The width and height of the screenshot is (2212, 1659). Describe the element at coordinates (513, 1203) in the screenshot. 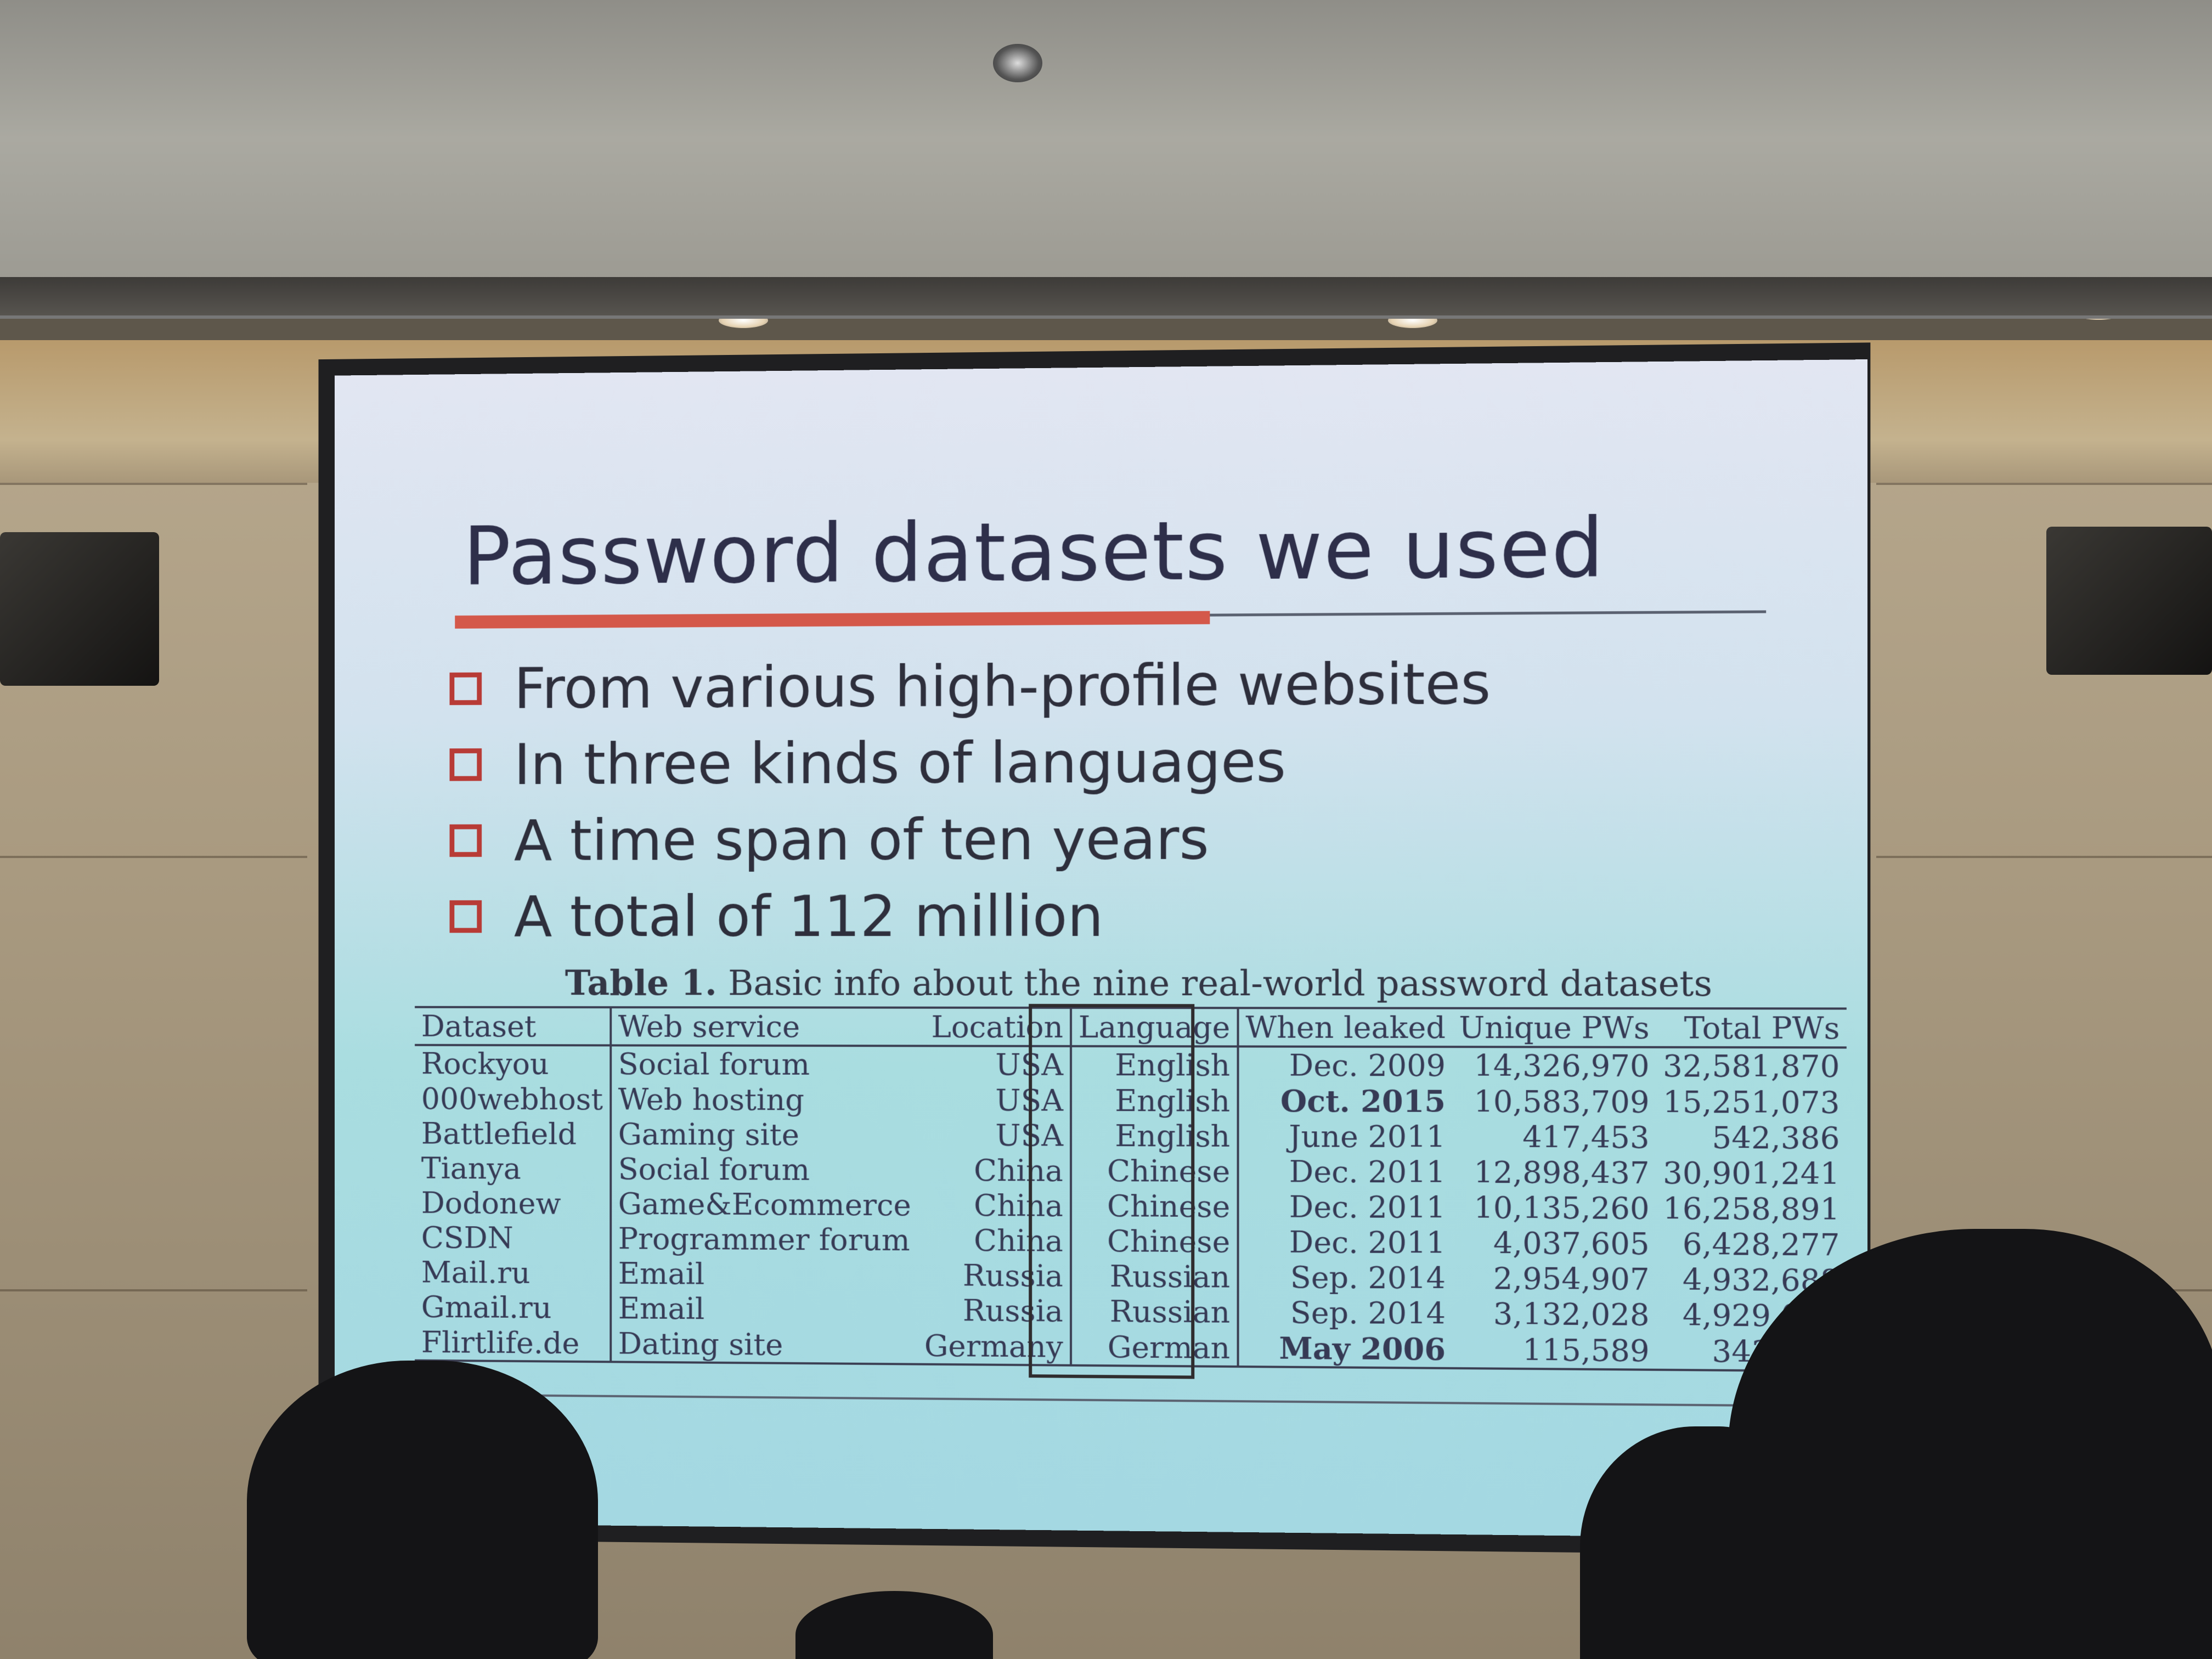

I see `table-cell: Dodonew` at that location.